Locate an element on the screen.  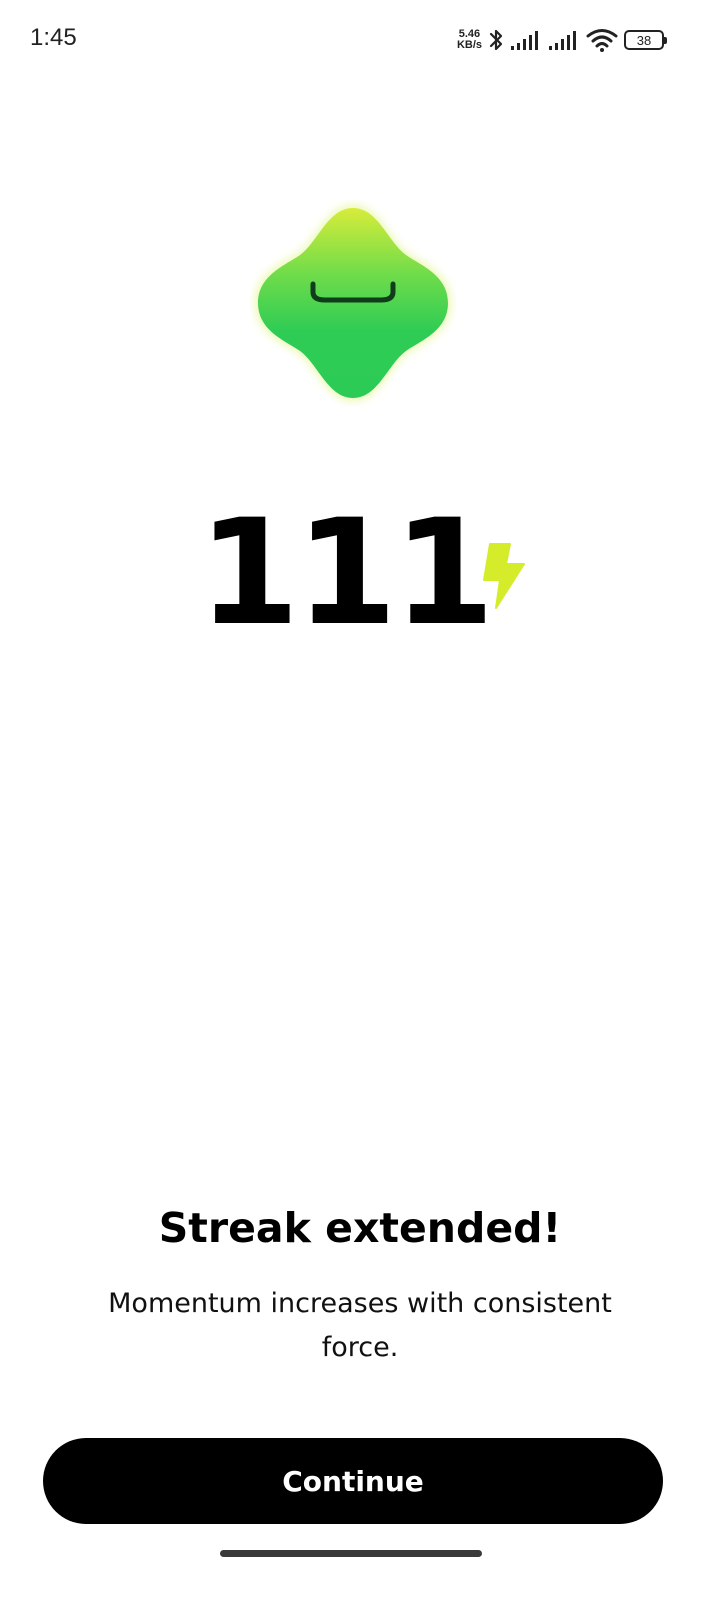
network-speed-unit: KB/s is located at coordinates (469, 45).